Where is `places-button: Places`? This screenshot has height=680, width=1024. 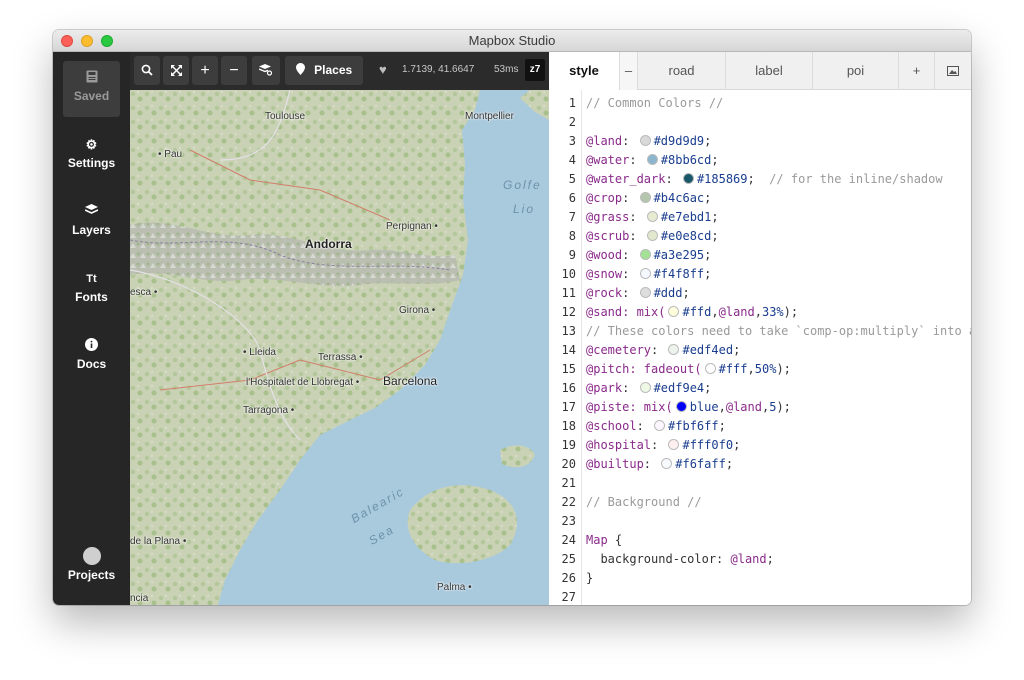 places-button: Places is located at coordinates (324, 70).